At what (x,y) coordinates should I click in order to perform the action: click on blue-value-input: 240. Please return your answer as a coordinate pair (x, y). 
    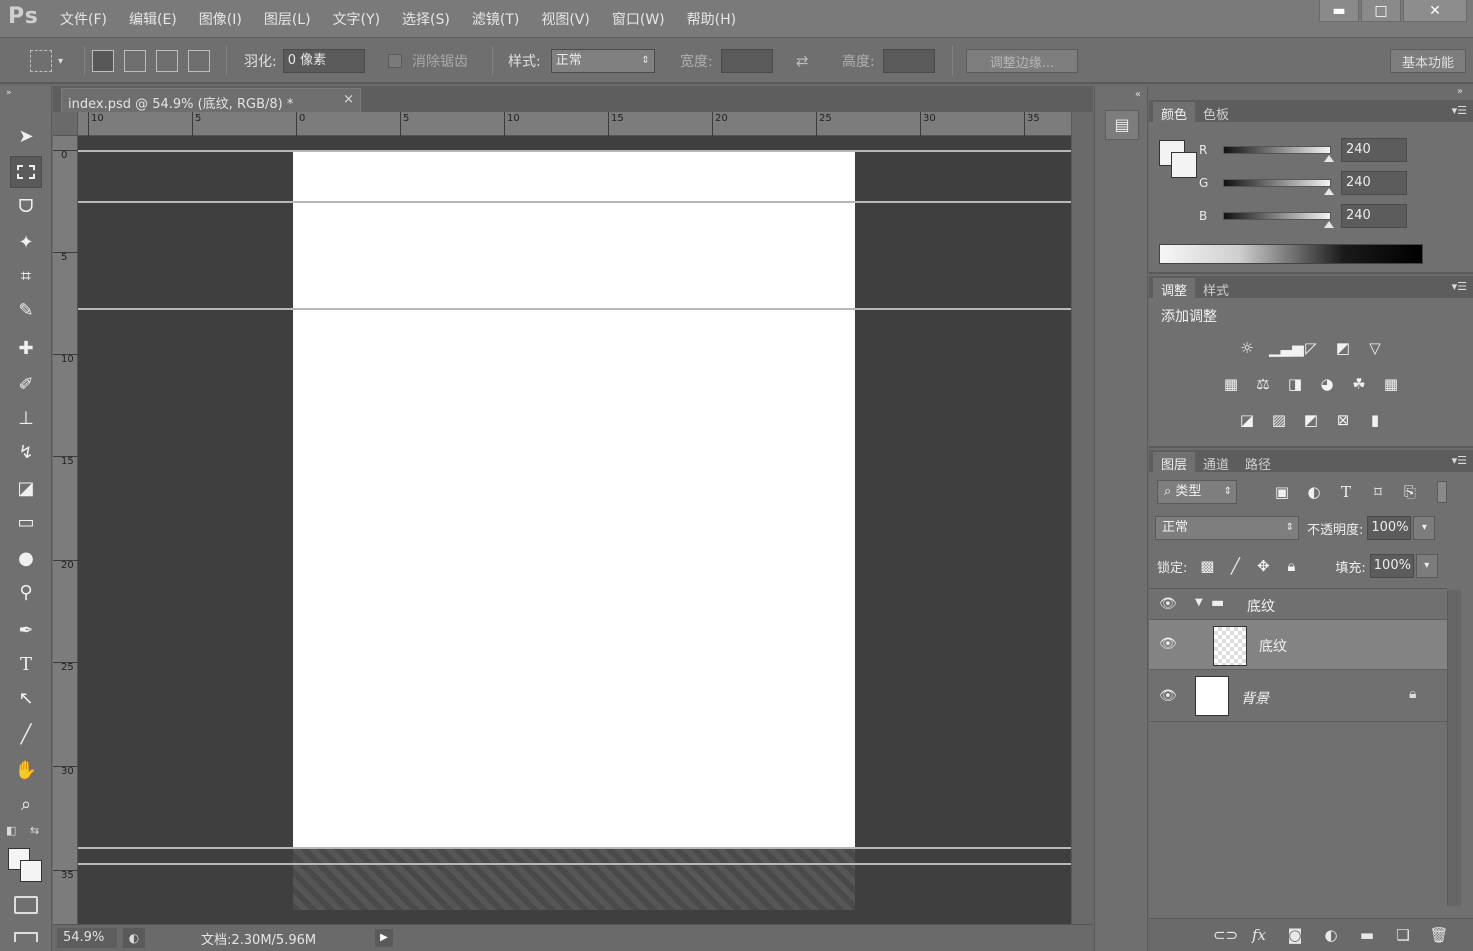
    Looking at the image, I should click on (1374, 216).